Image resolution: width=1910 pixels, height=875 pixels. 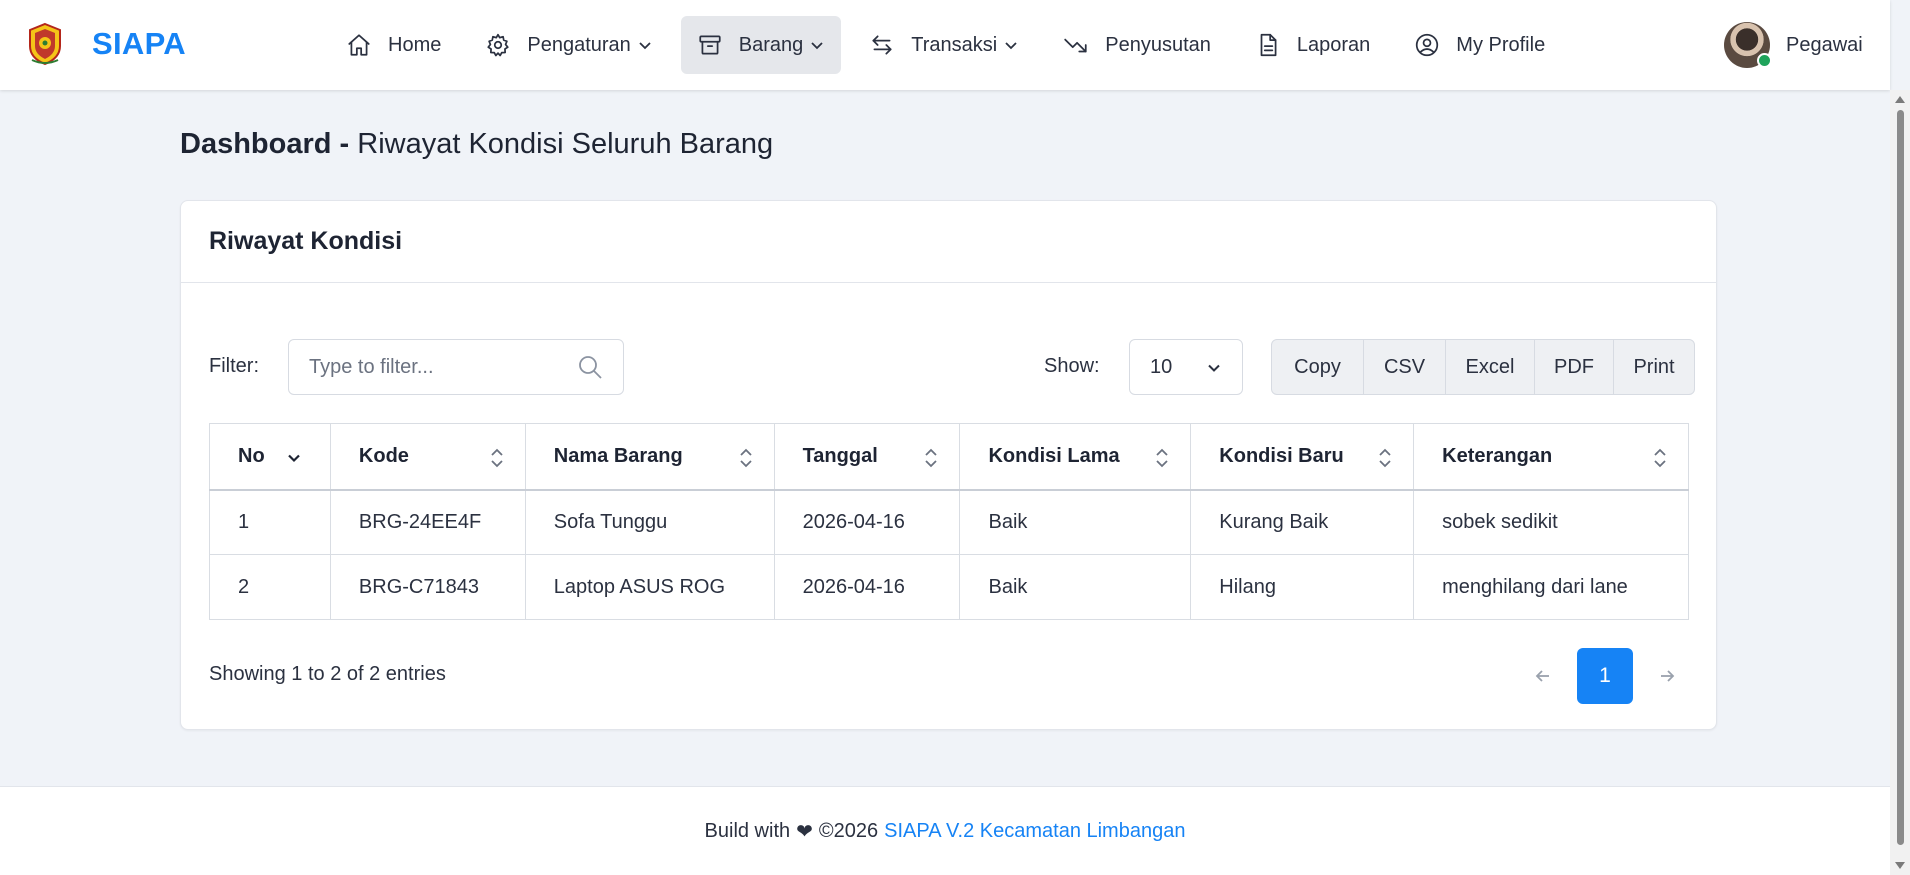 What do you see at coordinates (840, 455) in the screenshot?
I see `column-header-label: Tanggal` at bounding box center [840, 455].